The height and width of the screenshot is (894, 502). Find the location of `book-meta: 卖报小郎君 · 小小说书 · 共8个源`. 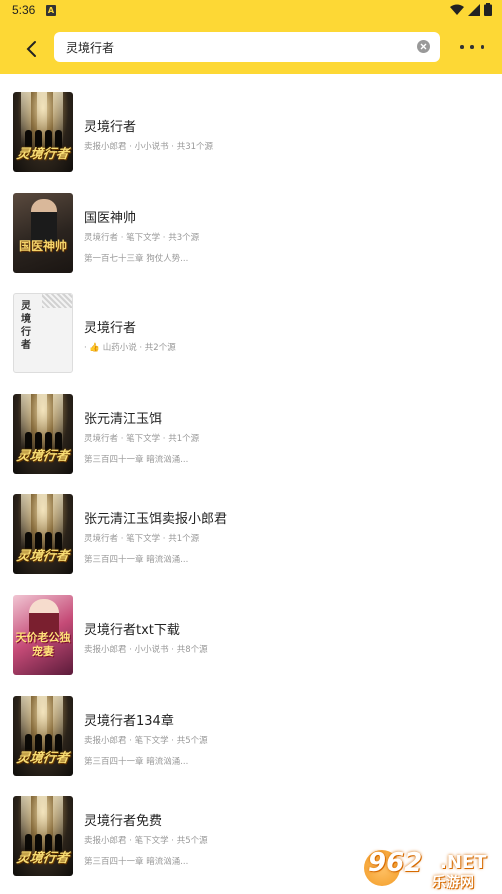

book-meta: 卖报小郎君 · 小小说书 · 共8个源 is located at coordinates (146, 649).